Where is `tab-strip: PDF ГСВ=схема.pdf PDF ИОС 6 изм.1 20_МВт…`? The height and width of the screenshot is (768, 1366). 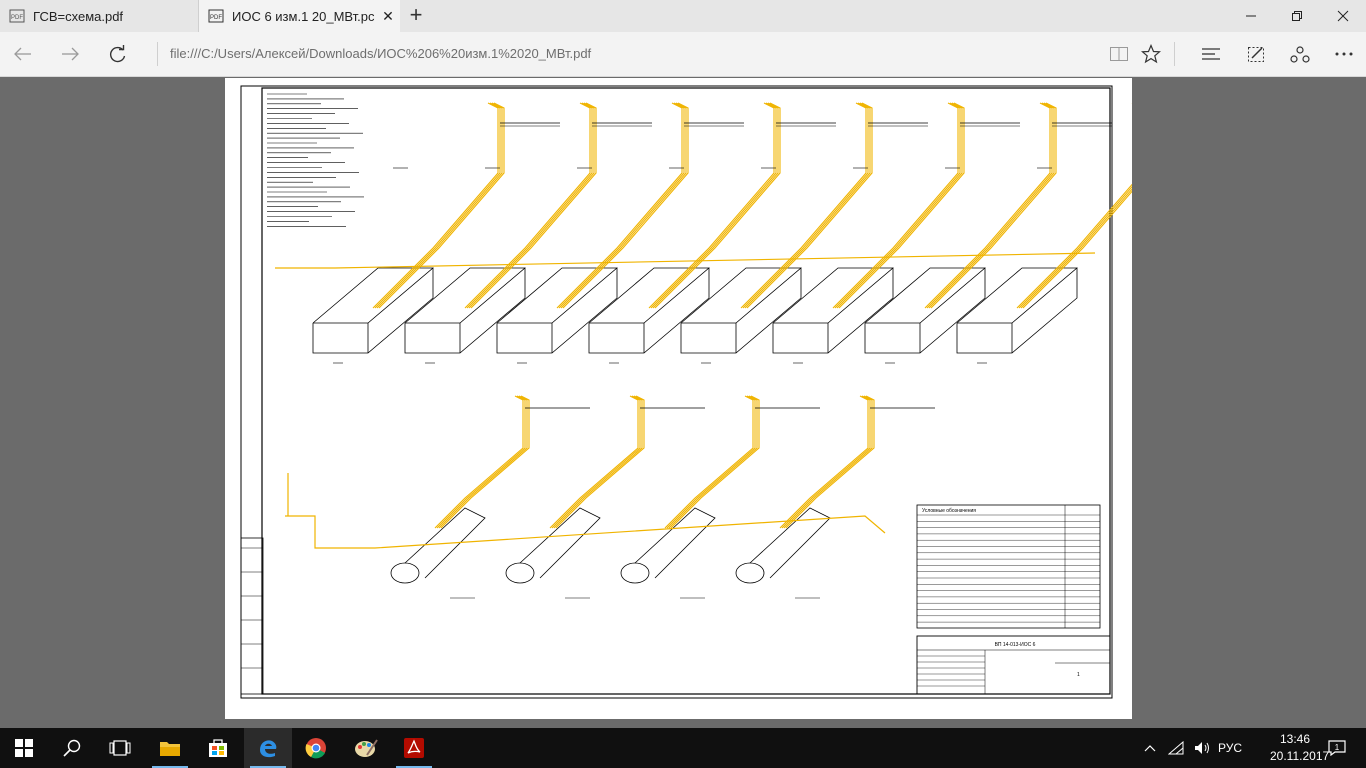
tab-strip: PDF ГСВ=схема.pdf PDF ИОС 6 изм.1 20_МВт… is located at coordinates (683, 16).